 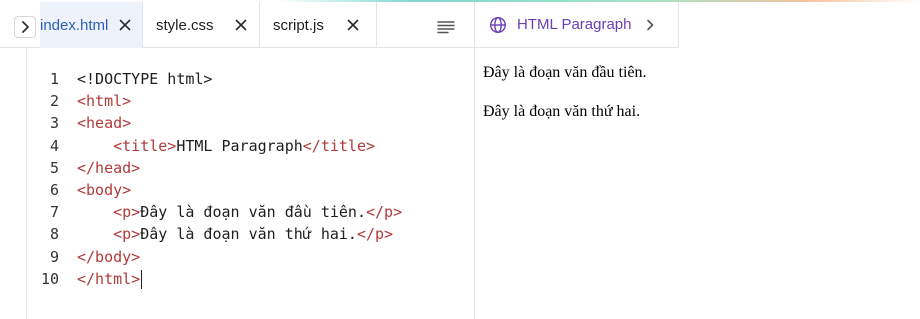 What do you see at coordinates (54, 79) in the screenshot?
I see `line-number: 1` at bounding box center [54, 79].